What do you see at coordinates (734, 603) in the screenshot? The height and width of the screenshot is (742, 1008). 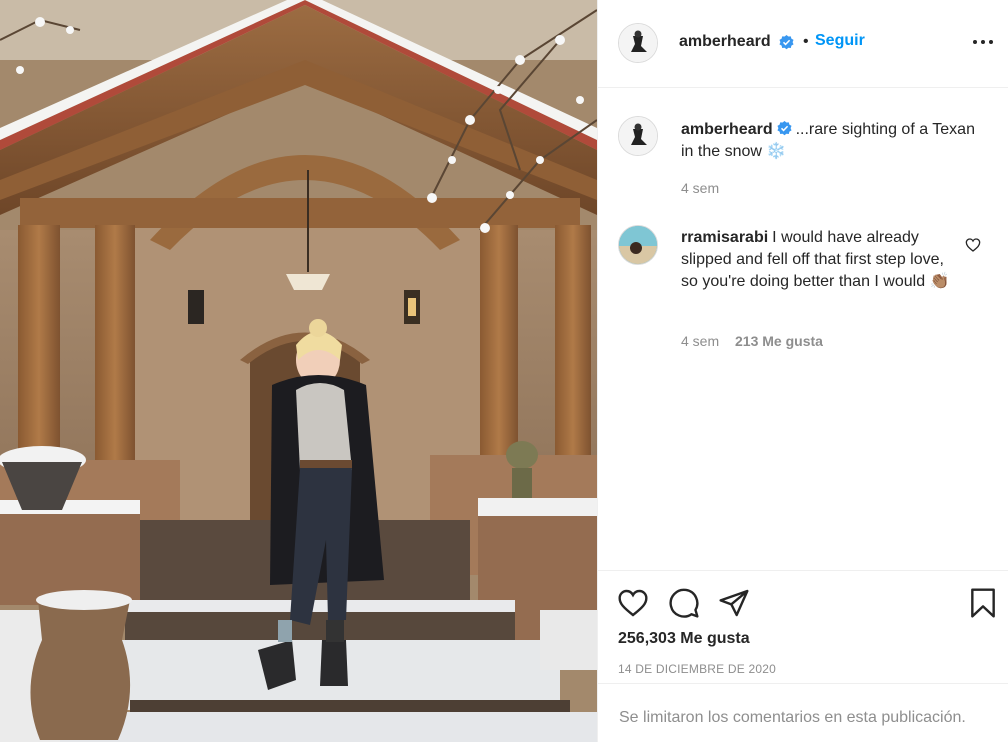 I see `paper-plane-icon` at bounding box center [734, 603].